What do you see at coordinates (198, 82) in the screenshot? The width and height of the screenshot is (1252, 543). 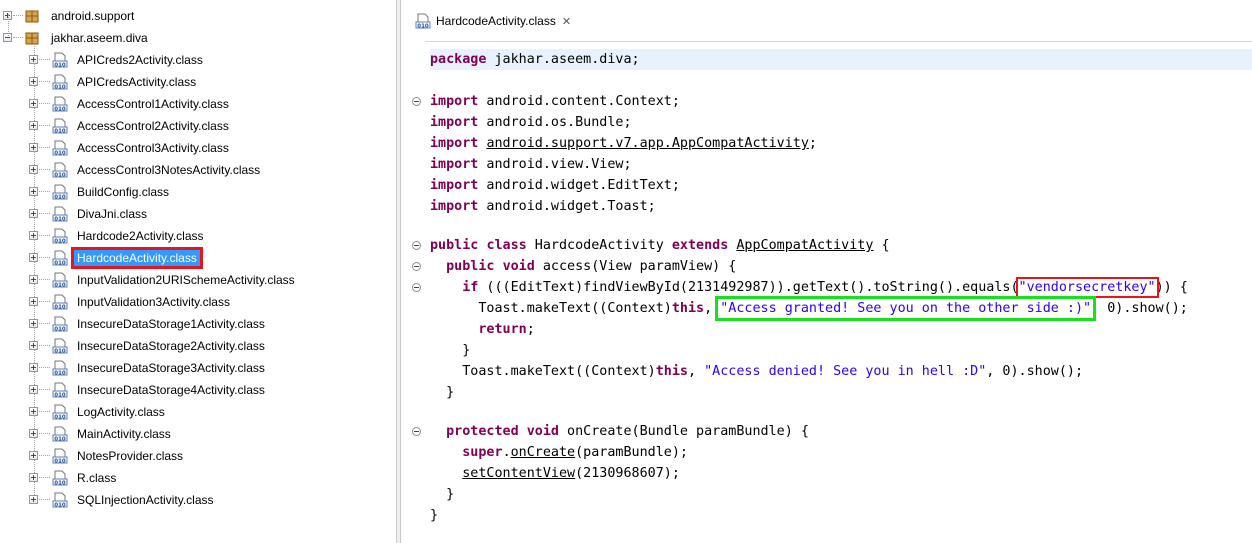 I see `tree-row-class: 010 APICredsActivity.class` at bounding box center [198, 82].